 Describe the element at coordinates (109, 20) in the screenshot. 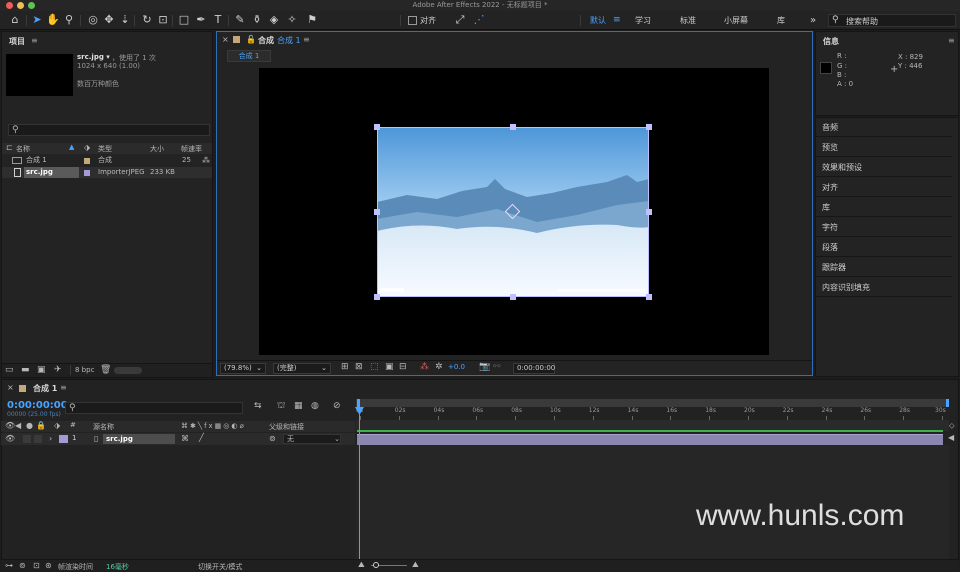

I see `pan-camera-icon: ✥` at that location.